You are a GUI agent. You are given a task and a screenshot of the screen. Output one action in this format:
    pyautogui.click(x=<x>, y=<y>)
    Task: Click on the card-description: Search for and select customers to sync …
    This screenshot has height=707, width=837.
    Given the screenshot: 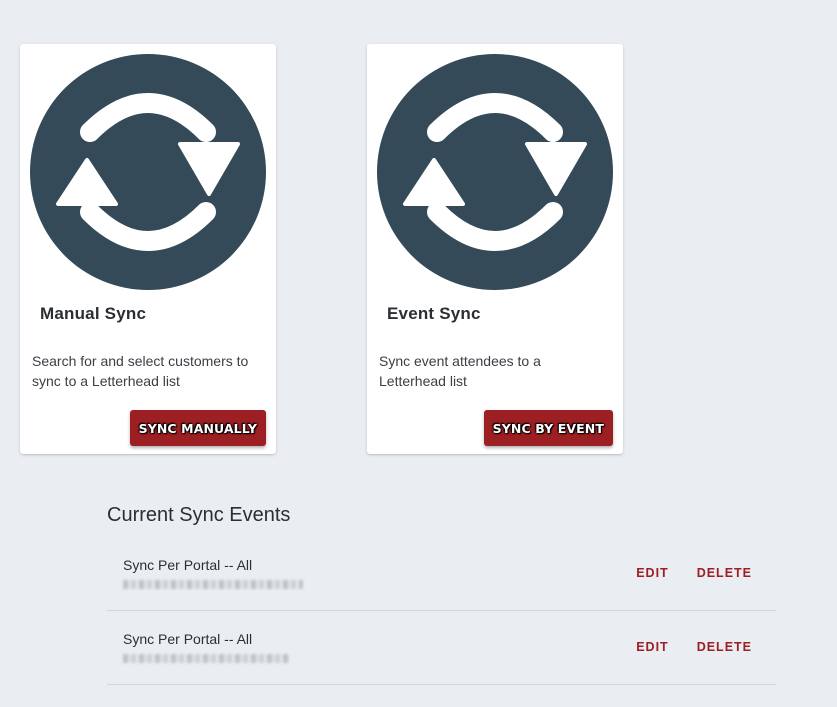 What is the action you would take?
    pyautogui.click(x=140, y=371)
    